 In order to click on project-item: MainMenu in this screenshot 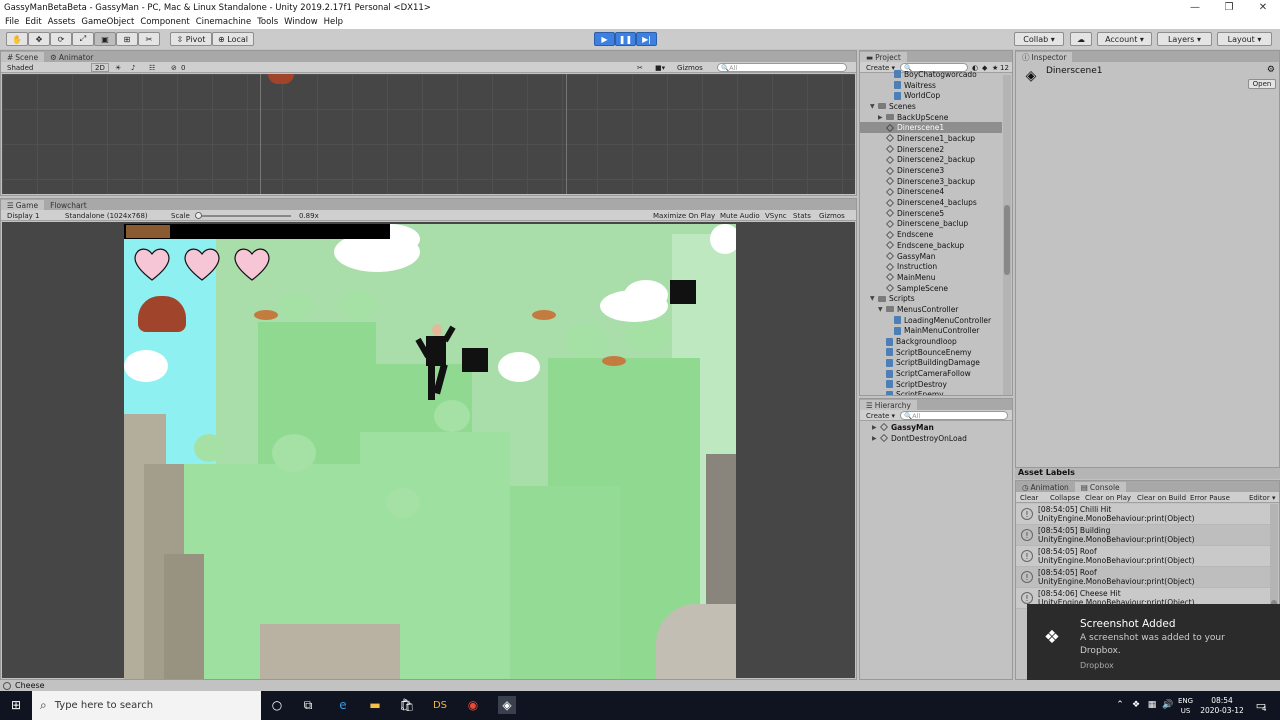, I will do `click(931, 277)`.